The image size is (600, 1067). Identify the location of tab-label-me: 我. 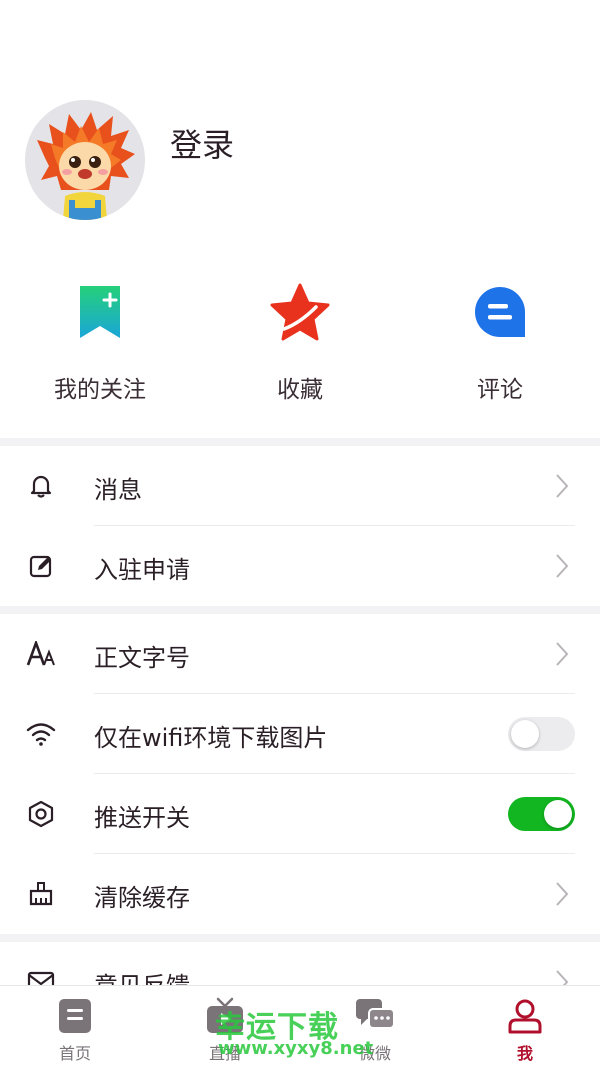
(524, 1053).